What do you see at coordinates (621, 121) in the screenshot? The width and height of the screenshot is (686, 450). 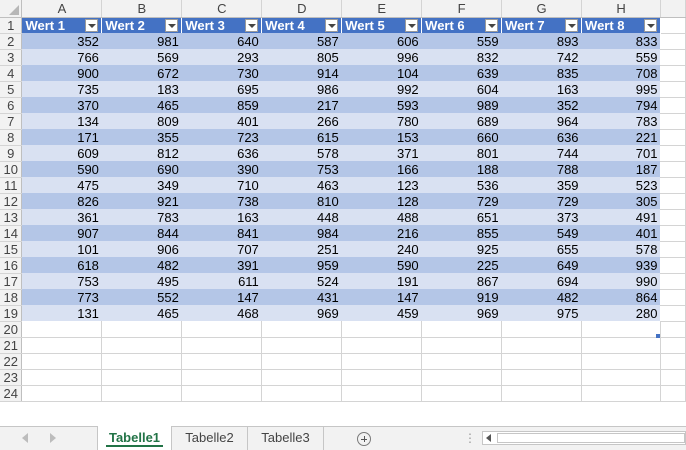 I see `table-cell: 783` at bounding box center [621, 121].